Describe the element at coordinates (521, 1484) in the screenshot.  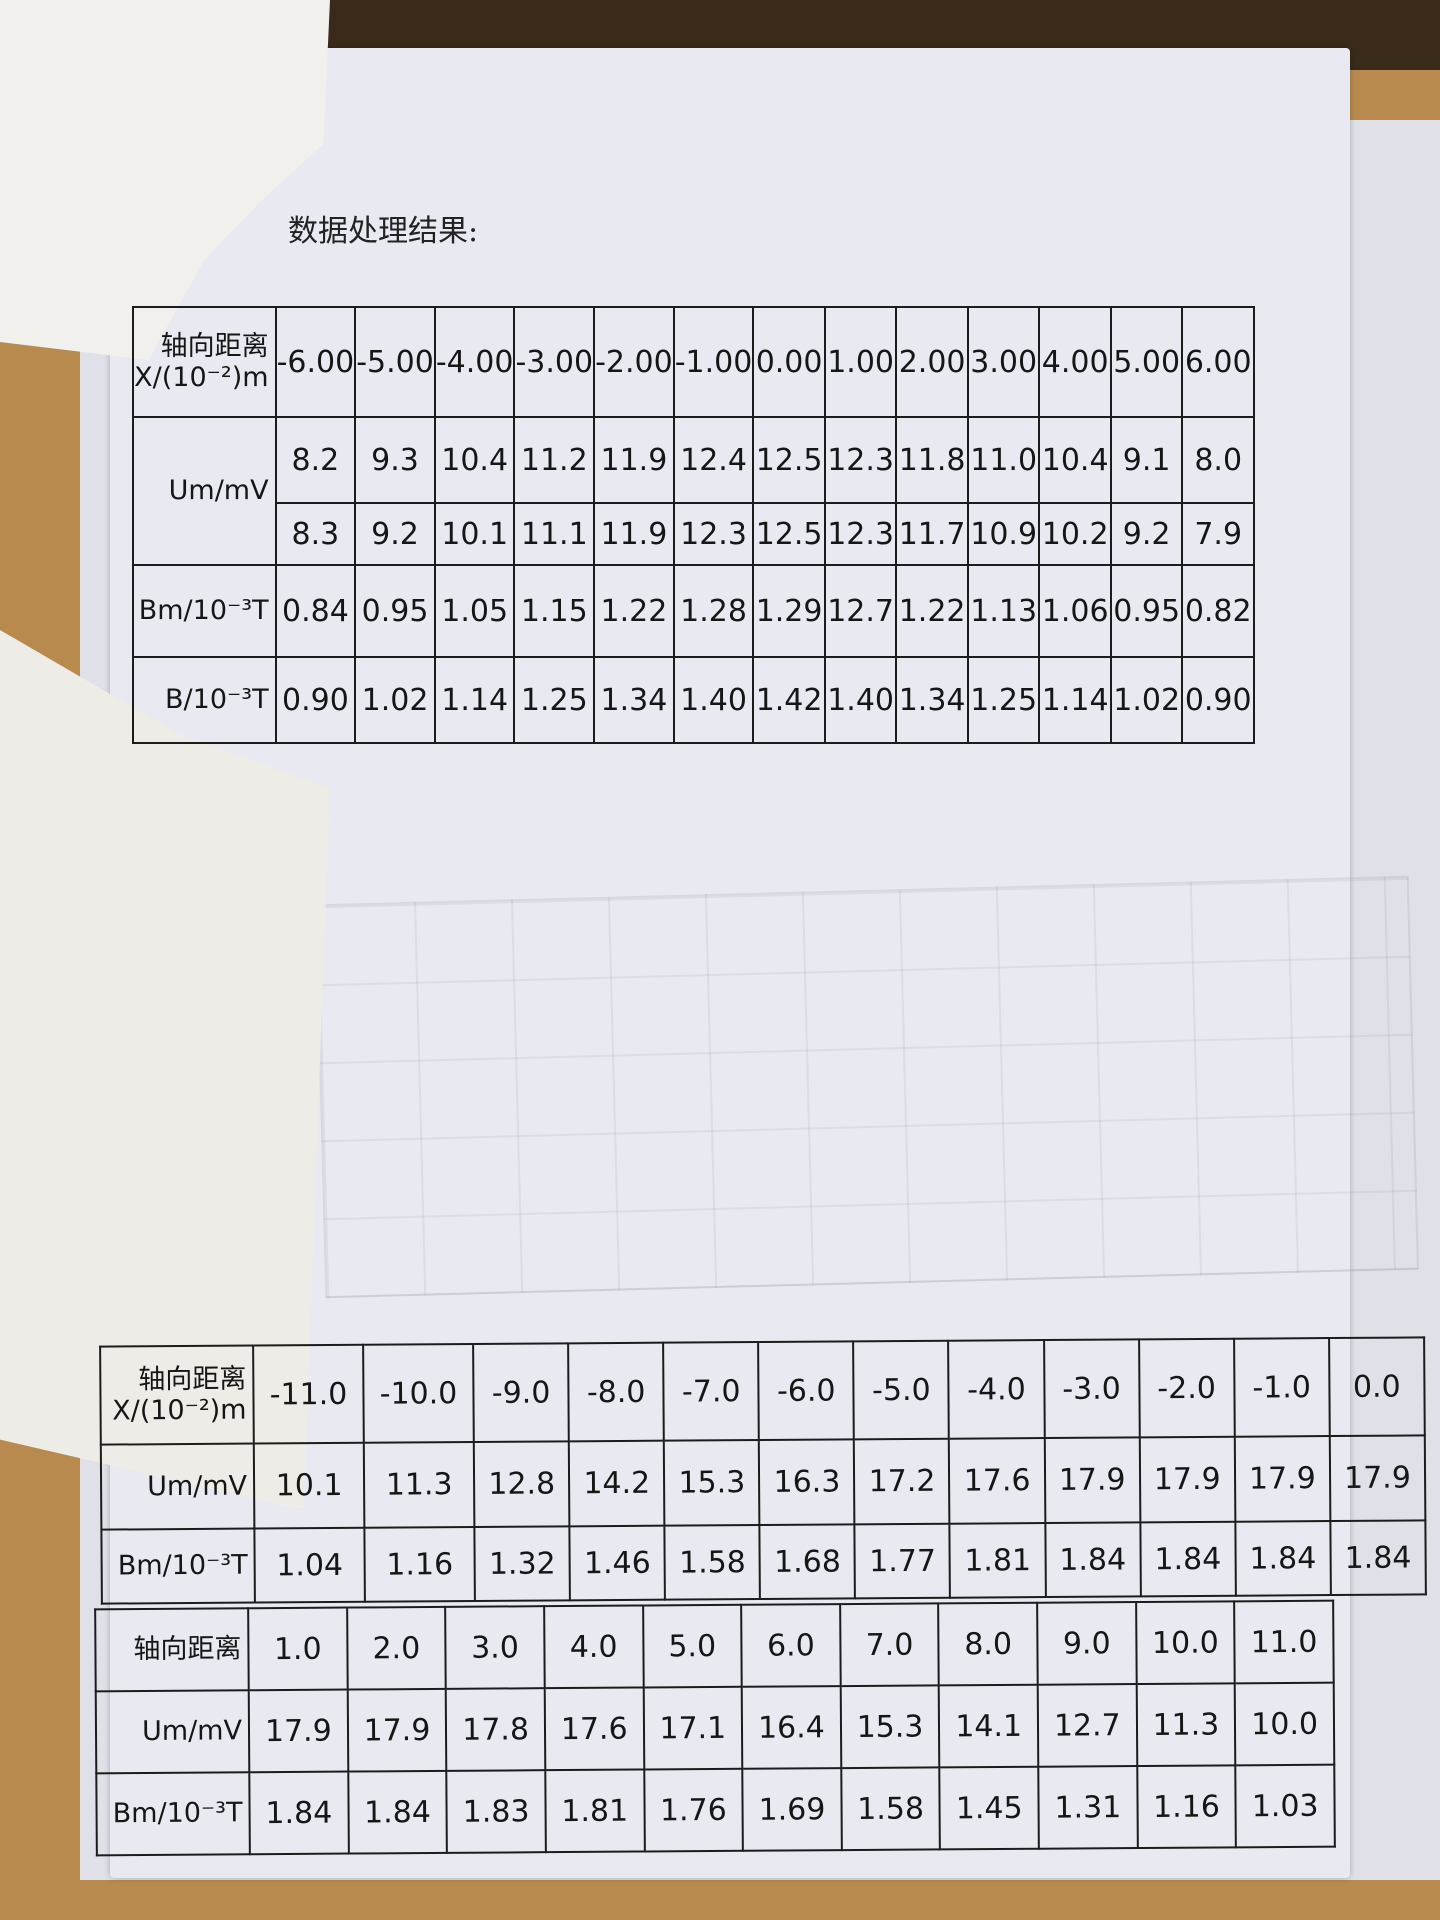
I see `table-cell: 12.8` at that location.